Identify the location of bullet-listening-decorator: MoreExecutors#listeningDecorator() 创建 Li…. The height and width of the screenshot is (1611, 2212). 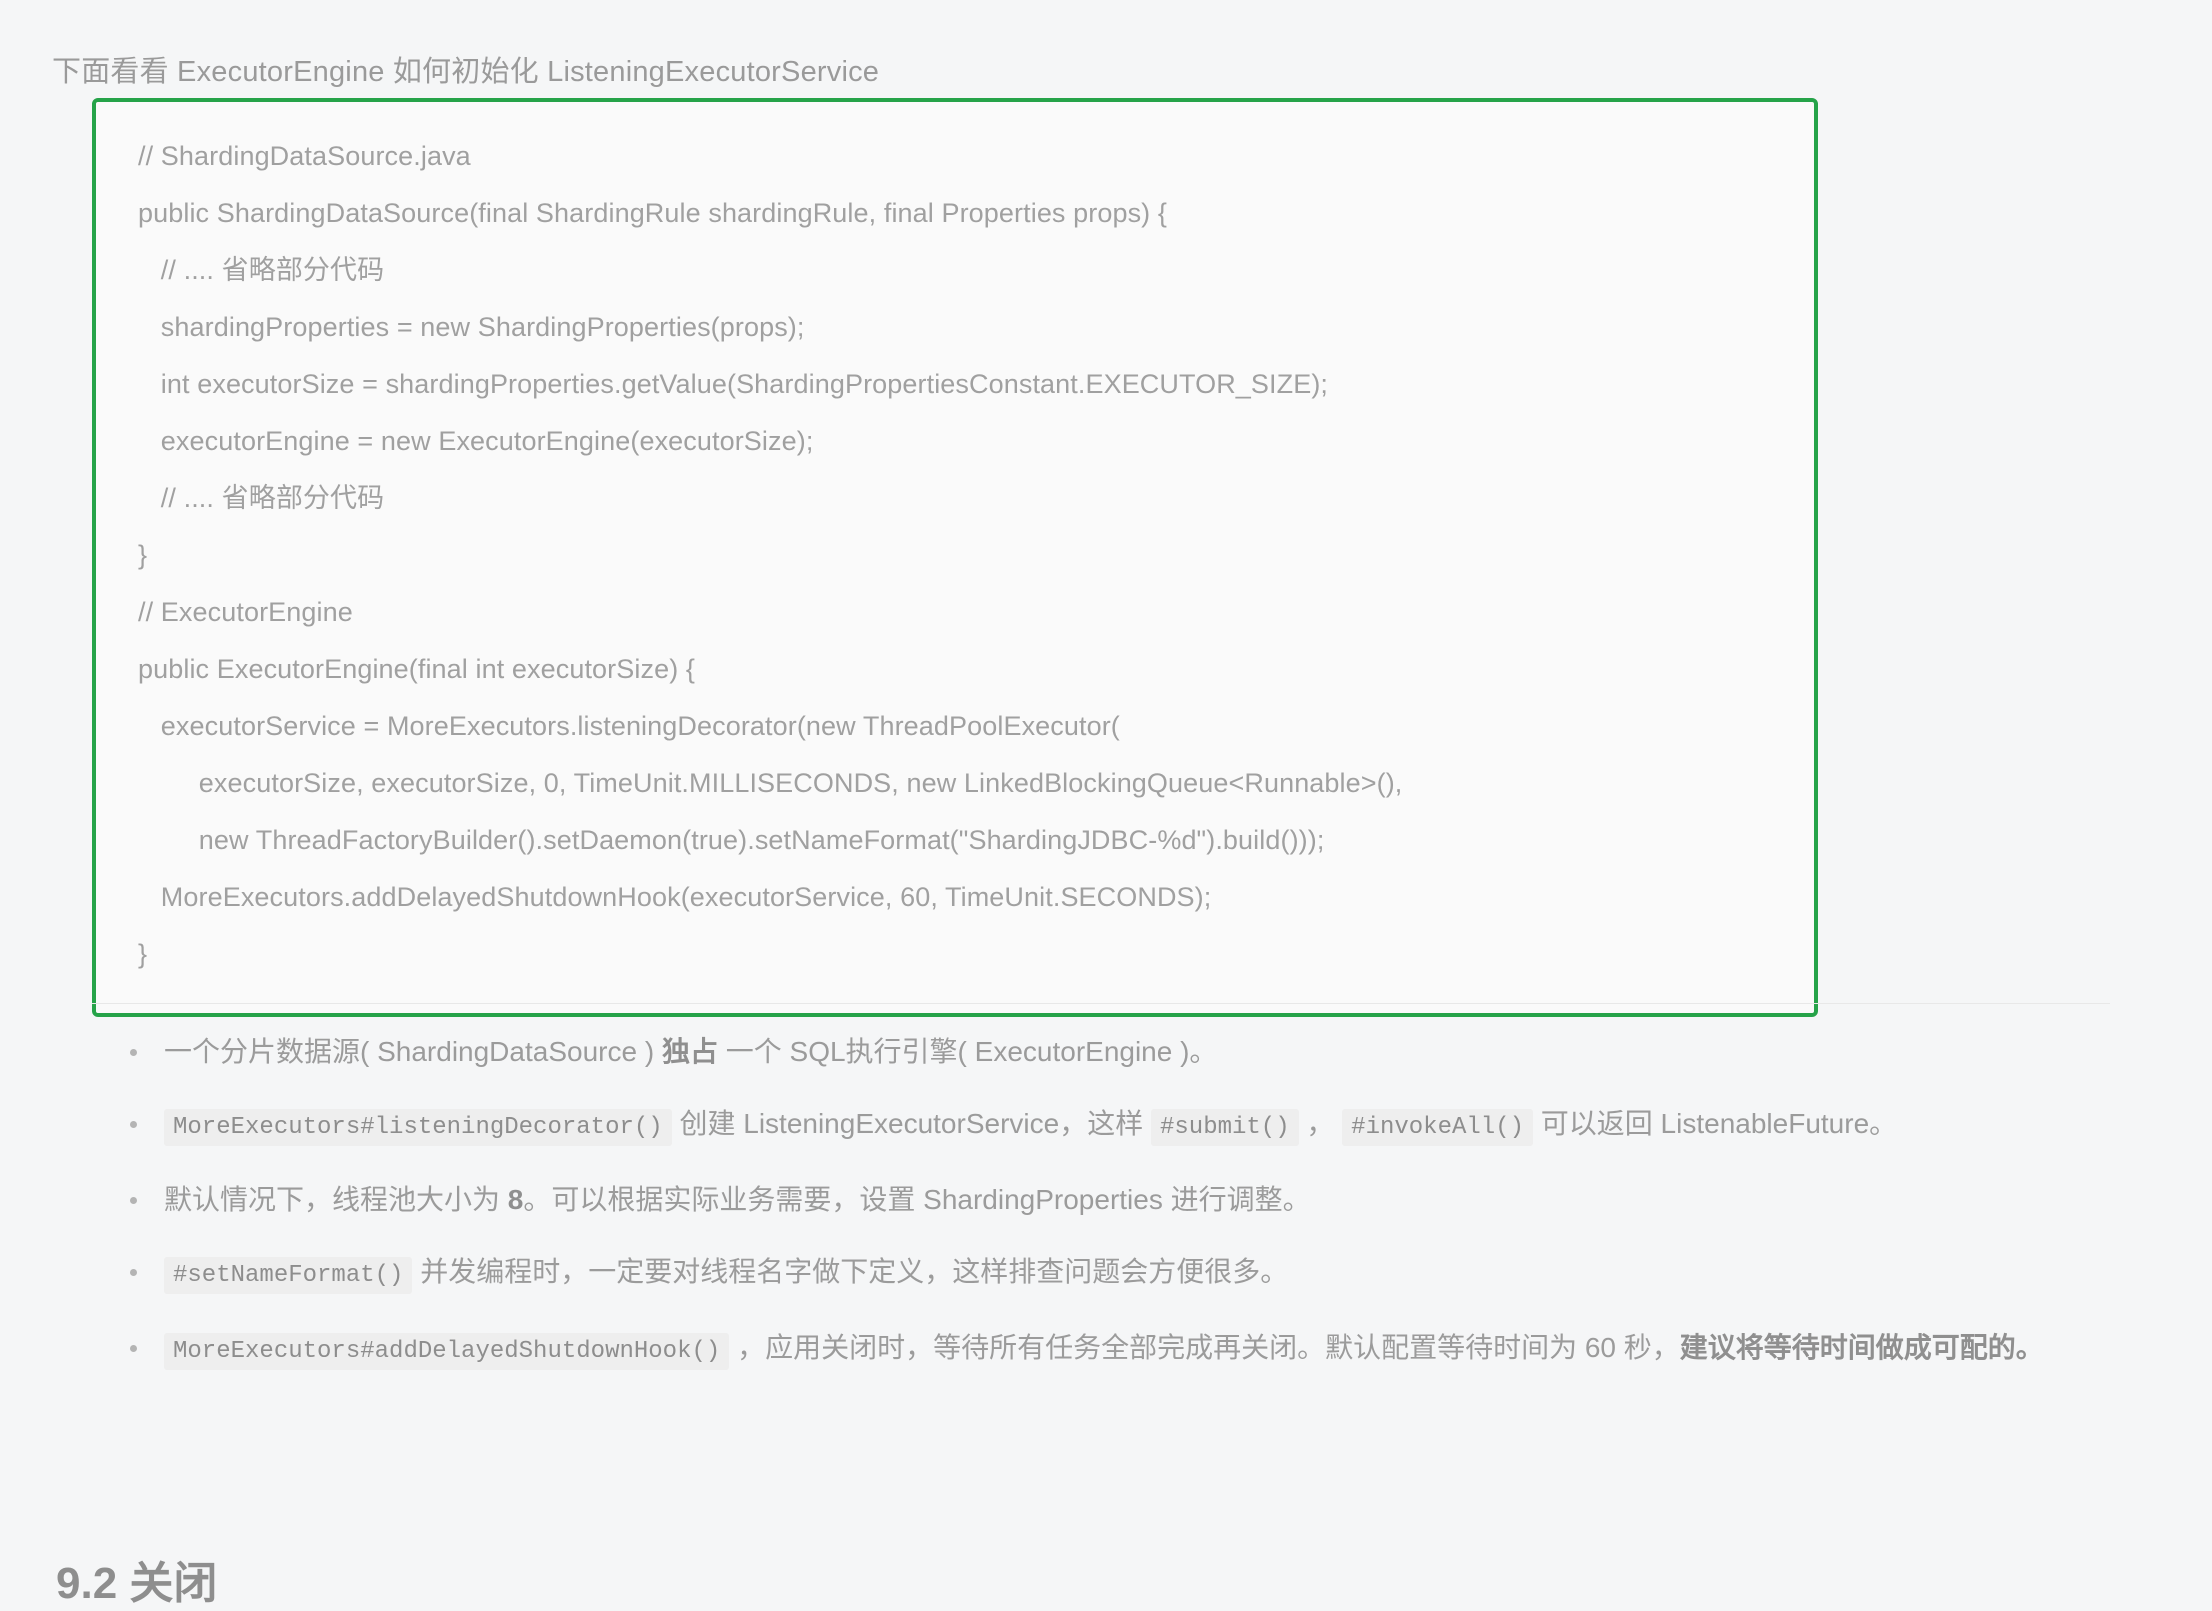
(1136, 1126).